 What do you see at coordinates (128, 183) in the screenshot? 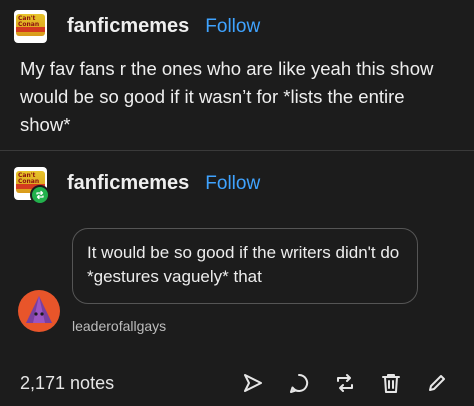
I see `reblog-username: fanficmemes` at bounding box center [128, 183].